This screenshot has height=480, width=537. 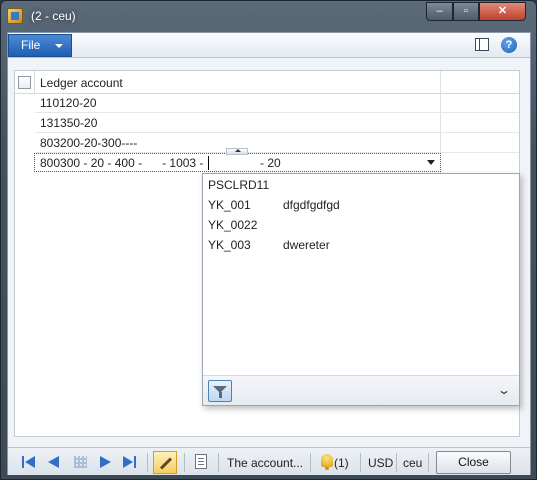 What do you see at coordinates (270, 163) in the screenshot?
I see `segment-text-after-cursor: - 20` at bounding box center [270, 163].